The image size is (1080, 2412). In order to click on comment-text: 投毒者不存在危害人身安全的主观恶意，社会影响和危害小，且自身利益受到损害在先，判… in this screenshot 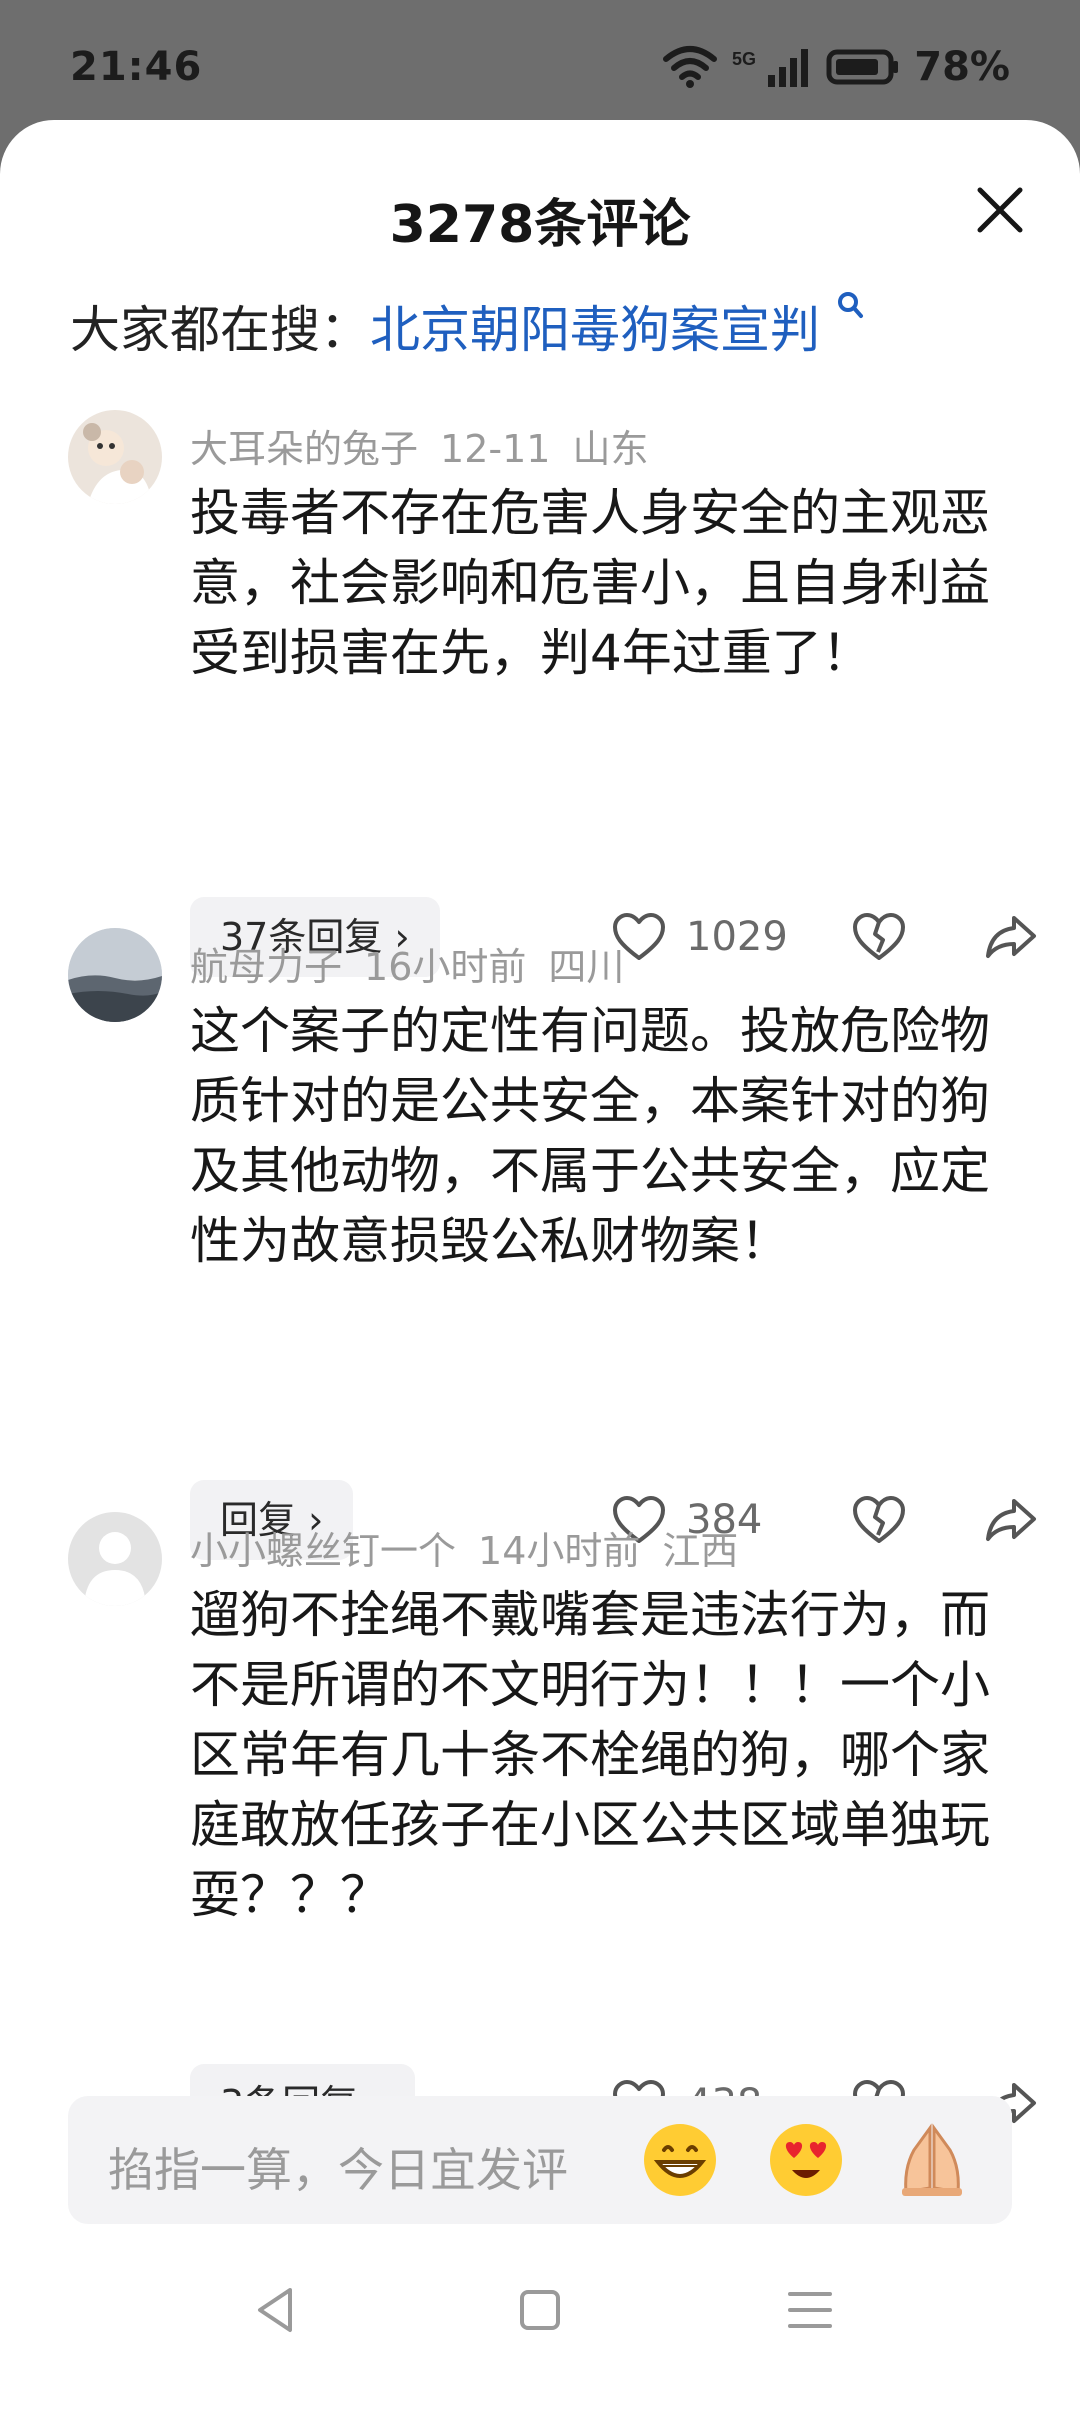, I will do `click(600, 583)`.